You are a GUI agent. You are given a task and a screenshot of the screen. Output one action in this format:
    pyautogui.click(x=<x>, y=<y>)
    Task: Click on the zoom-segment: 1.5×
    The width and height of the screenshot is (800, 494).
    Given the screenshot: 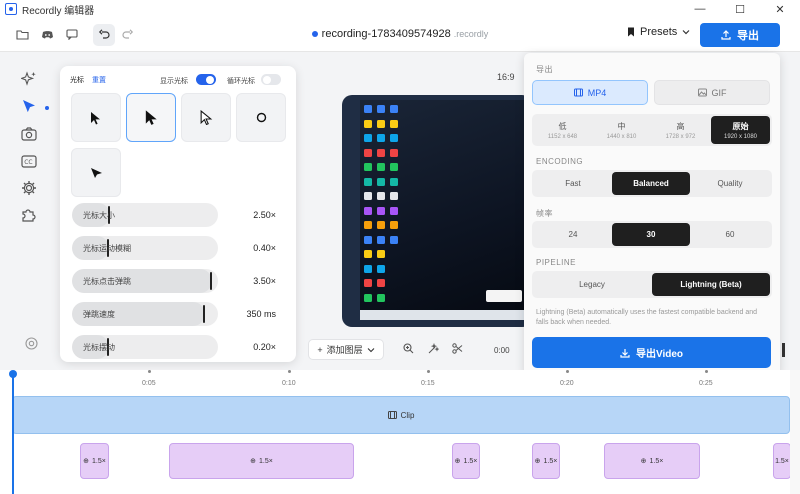 What is the action you would take?
    pyautogui.click(x=782, y=461)
    